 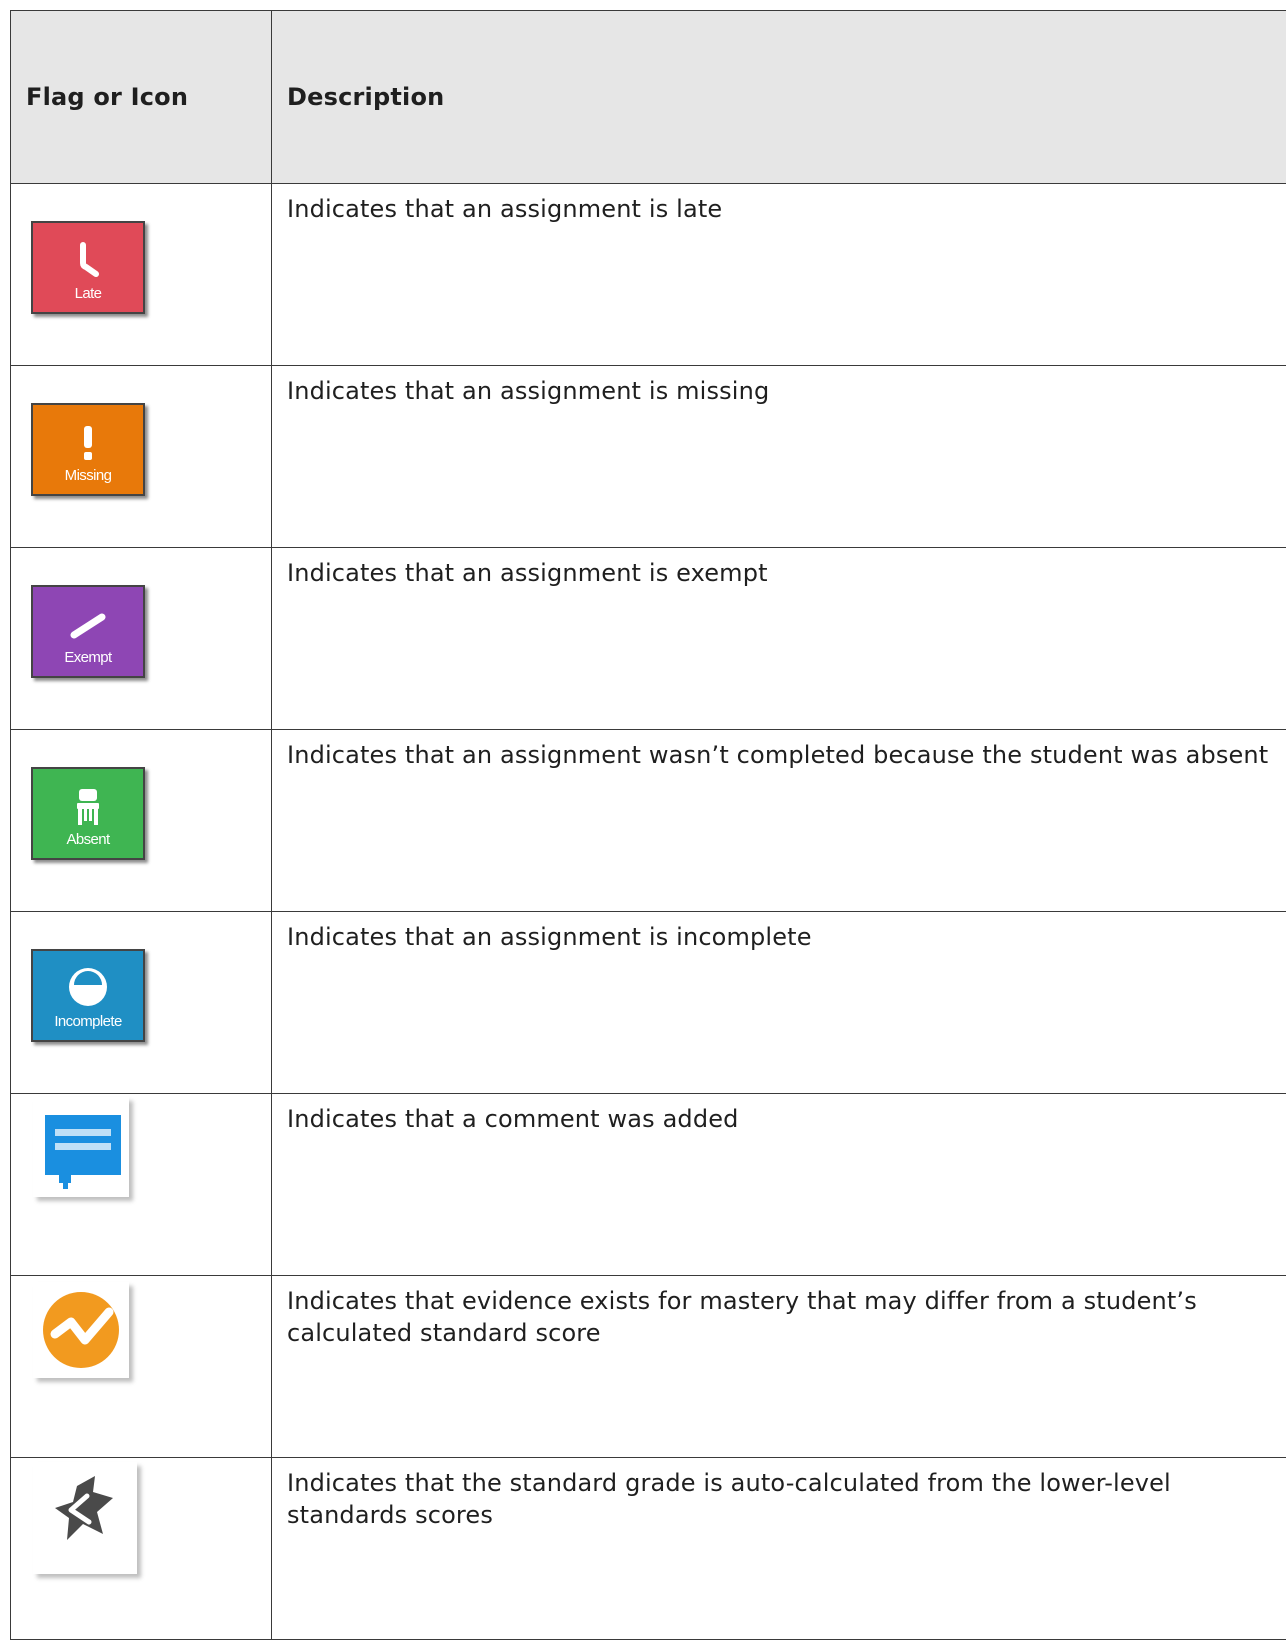 I want to click on late-flag-label: Late, so click(x=88, y=293).